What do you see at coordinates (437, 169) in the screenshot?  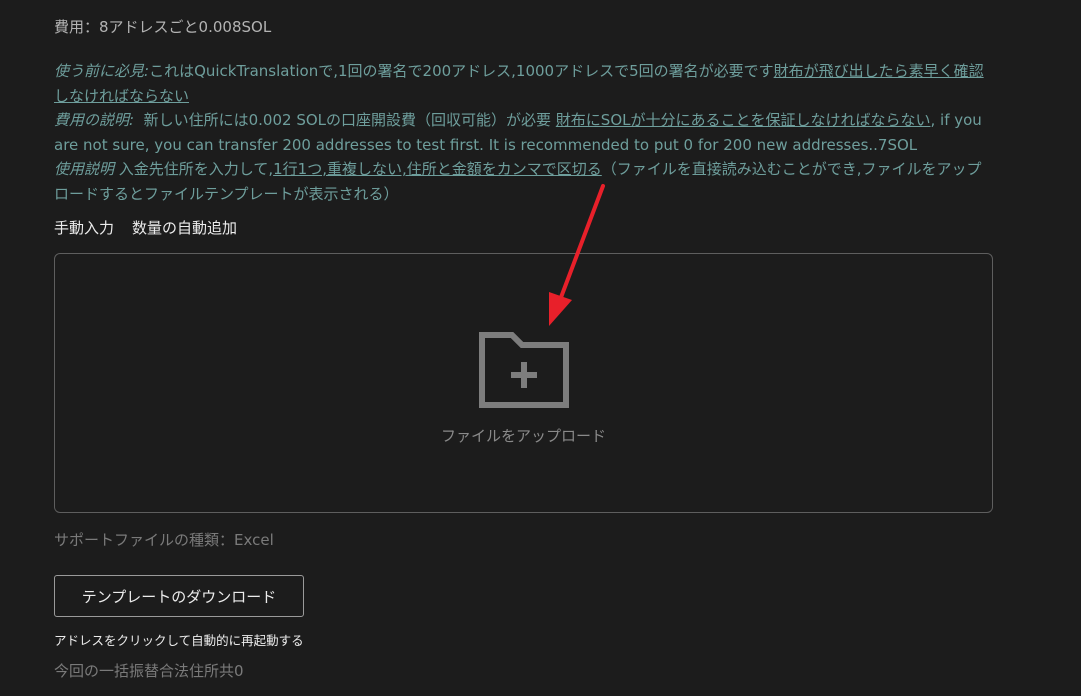 I see `usage-link: 1行1つ,重複しない,住所と金額をカンマで区切る` at bounding box center [437, 169].